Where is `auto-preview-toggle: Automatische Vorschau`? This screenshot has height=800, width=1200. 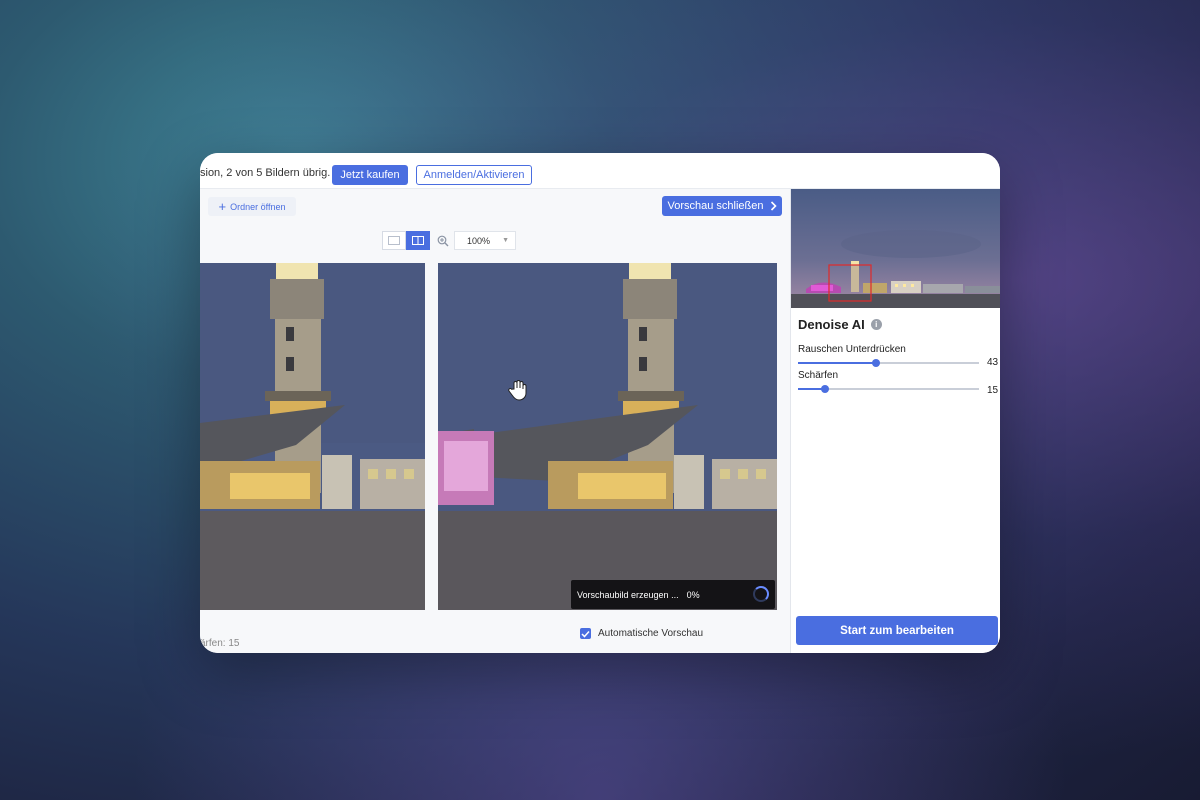 auto-preview-toggle: Automatische Vorschau is located at coordinates (641, 633).